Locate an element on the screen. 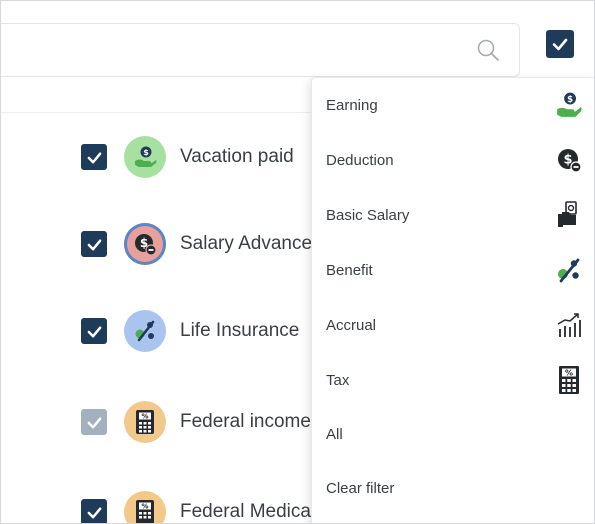 The width and height of the screenshot is (595, 524). row-label: Vacation paid is located at coordinates (237, 156).